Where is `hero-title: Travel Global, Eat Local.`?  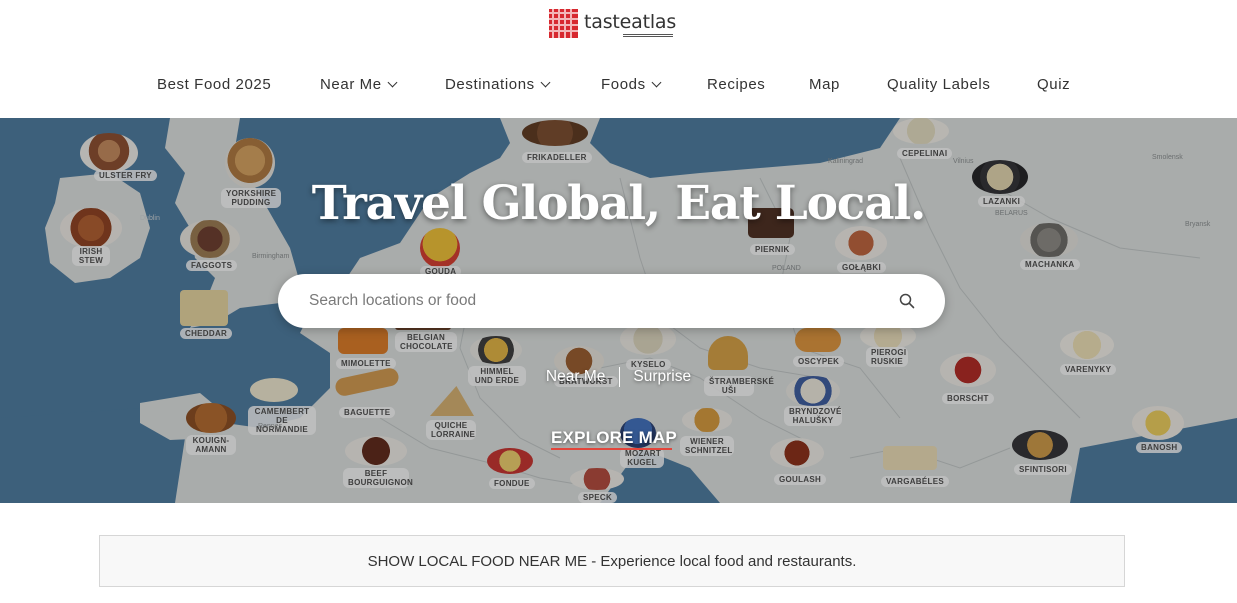
hero-title: Travel Global, Eat Local. is located at coordinates (619, 203).